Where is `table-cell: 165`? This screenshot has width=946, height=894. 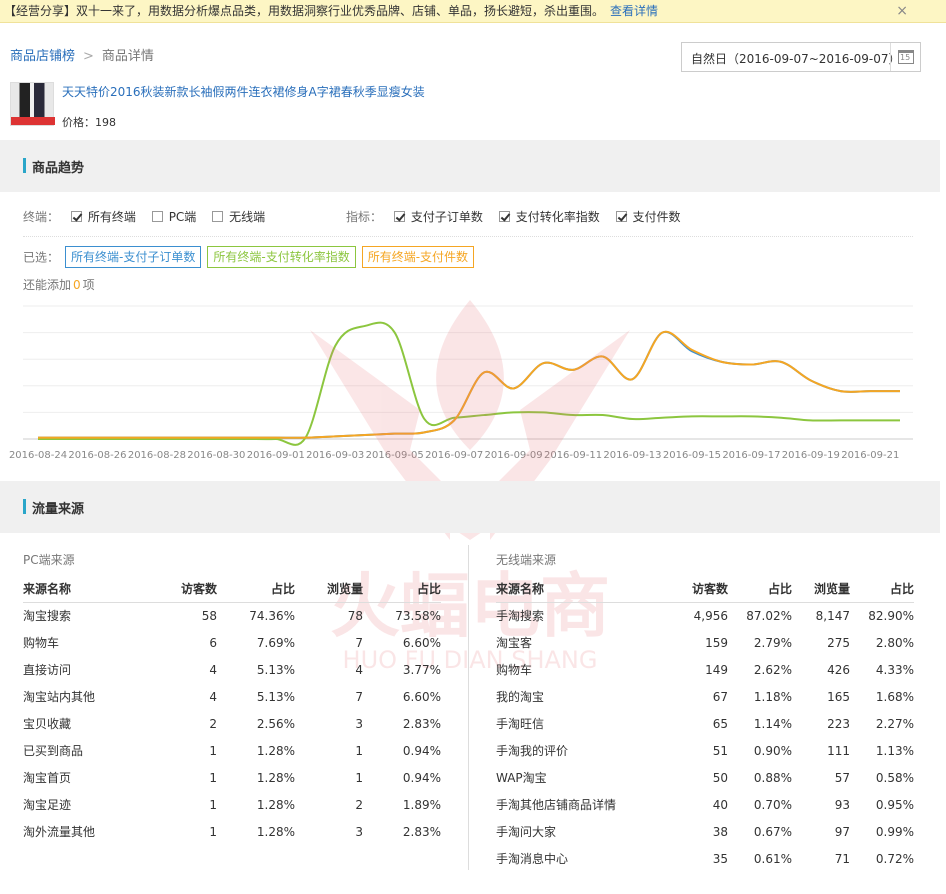
table-cell: 165 is located at coordinates (838, 696).